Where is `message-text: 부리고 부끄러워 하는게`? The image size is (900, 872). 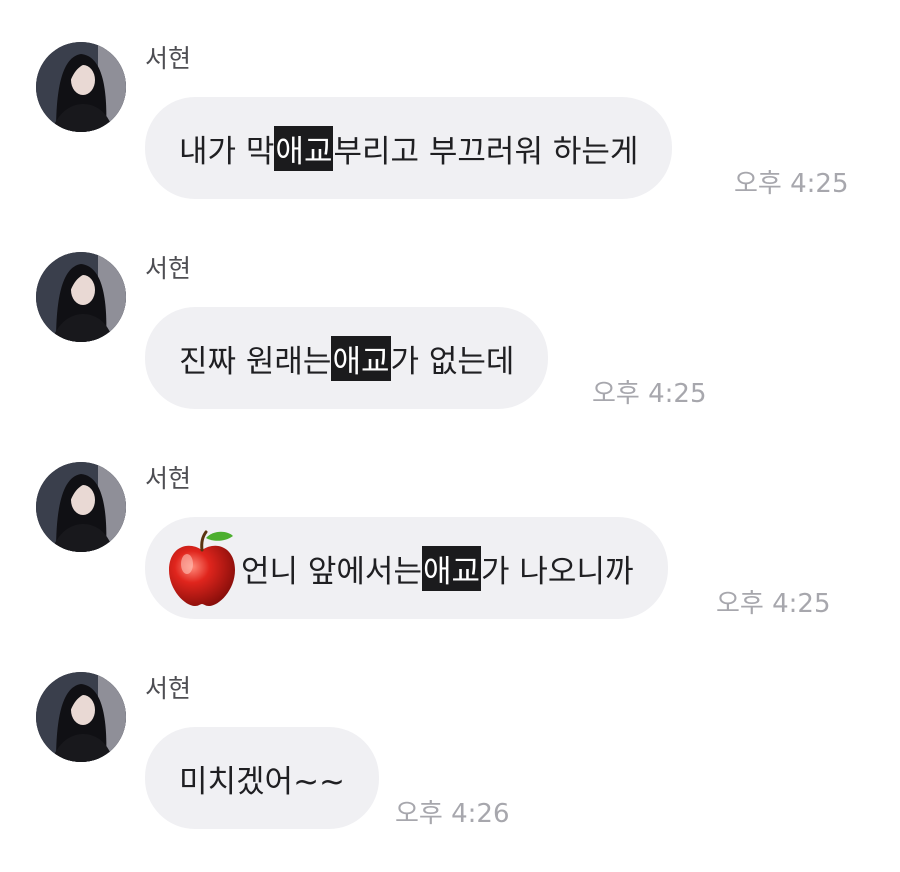 message-text: 부리고 부끄러워 하는게 is located at coordinates (486, 151).